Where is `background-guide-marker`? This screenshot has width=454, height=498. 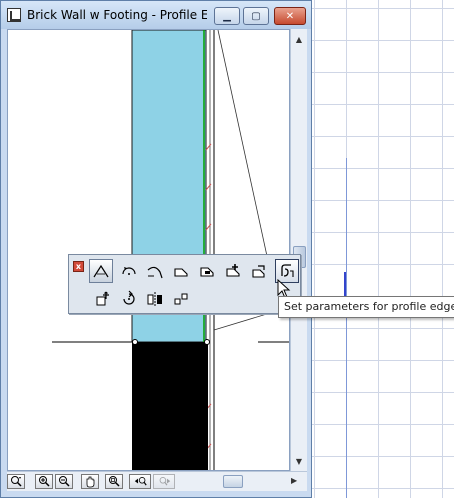 background-guide-marker is located at coordinates (345, 284).